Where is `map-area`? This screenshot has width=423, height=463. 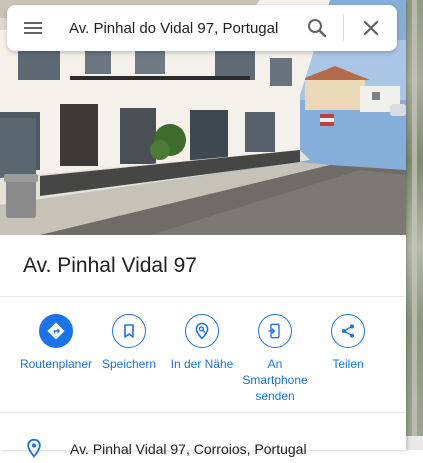
map-area is located at coordinates (414, 225).